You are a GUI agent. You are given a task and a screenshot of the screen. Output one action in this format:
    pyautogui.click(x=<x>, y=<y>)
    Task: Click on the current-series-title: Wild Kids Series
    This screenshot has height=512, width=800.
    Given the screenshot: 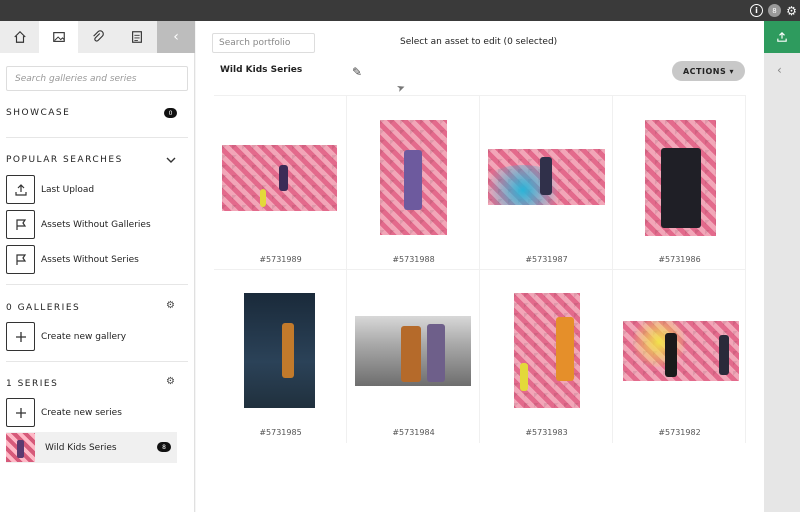 What is the action you would take?
    pyautogui.click(x=261, y=70)
    